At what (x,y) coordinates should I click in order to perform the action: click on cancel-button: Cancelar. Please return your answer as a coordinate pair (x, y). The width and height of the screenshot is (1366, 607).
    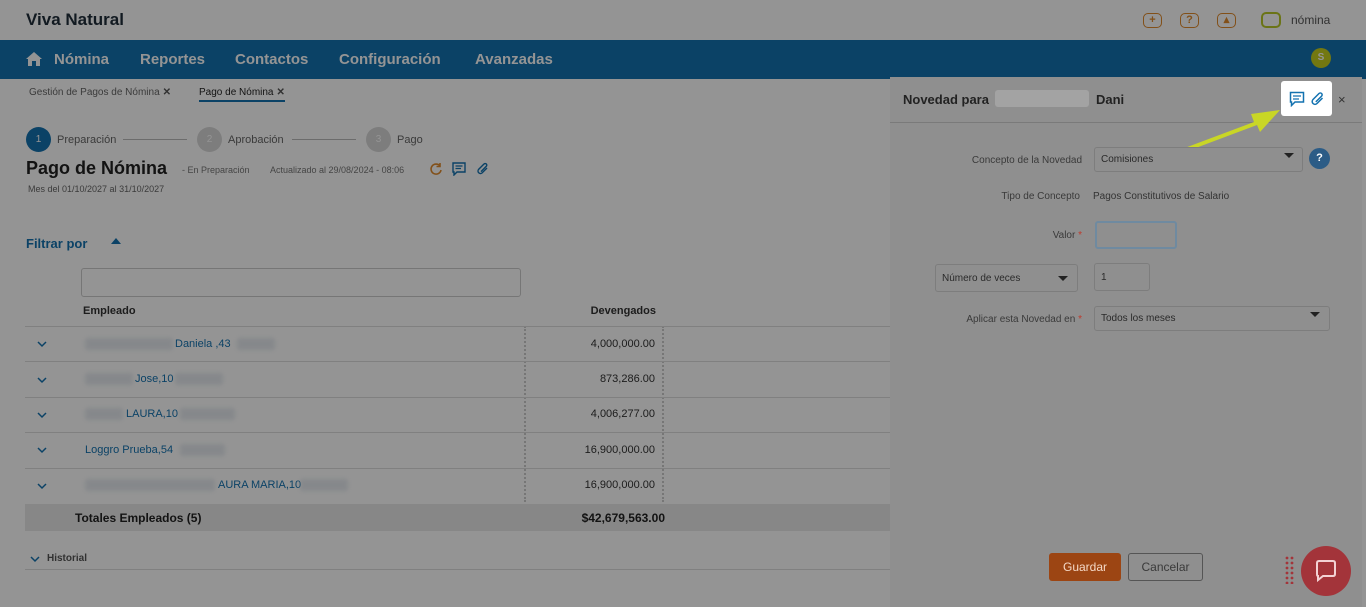
    Looking at the image, I should click on (1165, 567).